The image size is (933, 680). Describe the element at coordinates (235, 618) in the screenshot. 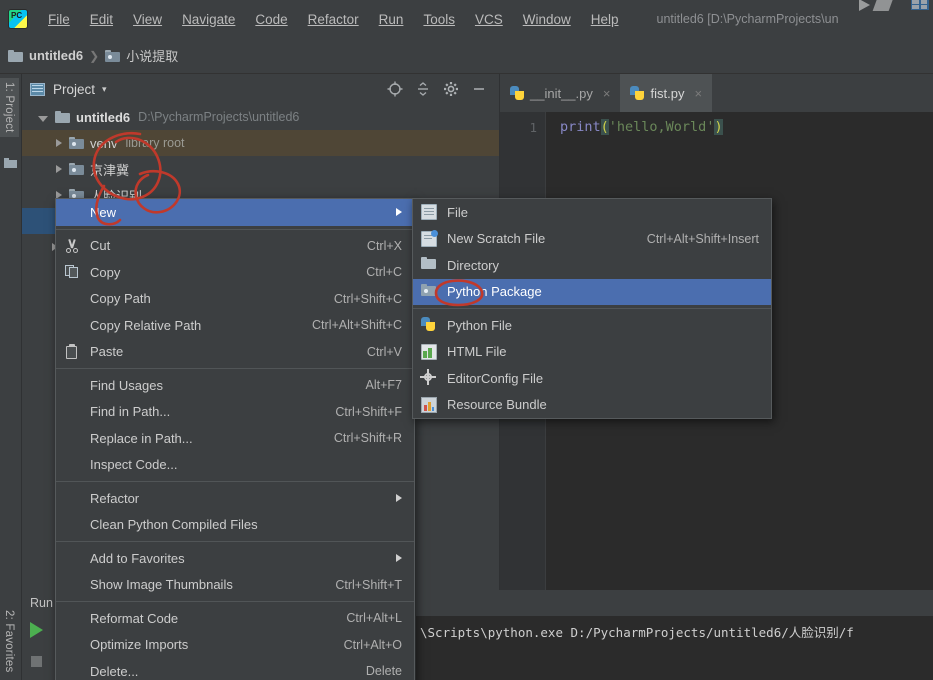

I see `context-menu-item-reformat-code: Reformat Code Ctrl+Alt+L` at that location.